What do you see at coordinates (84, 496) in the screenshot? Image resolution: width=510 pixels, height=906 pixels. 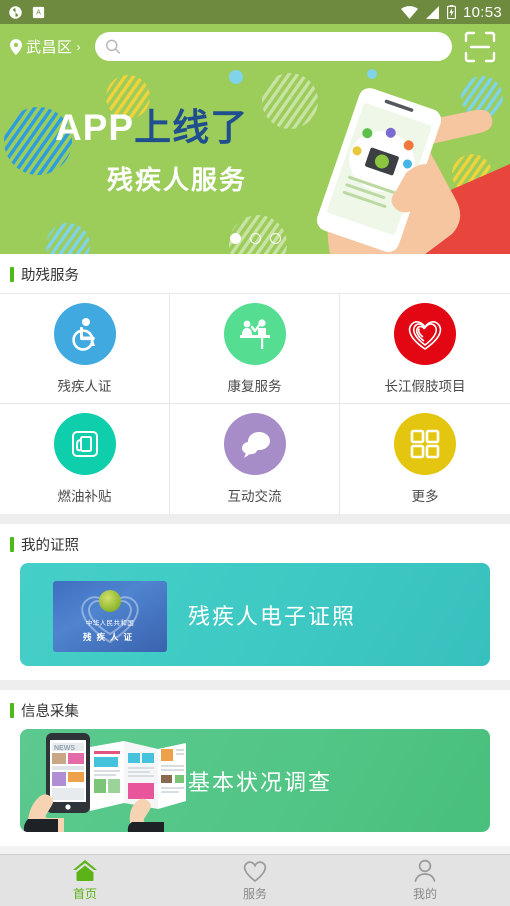 I see `service-label: 燃油补贴` at bounding box center [84, 496].